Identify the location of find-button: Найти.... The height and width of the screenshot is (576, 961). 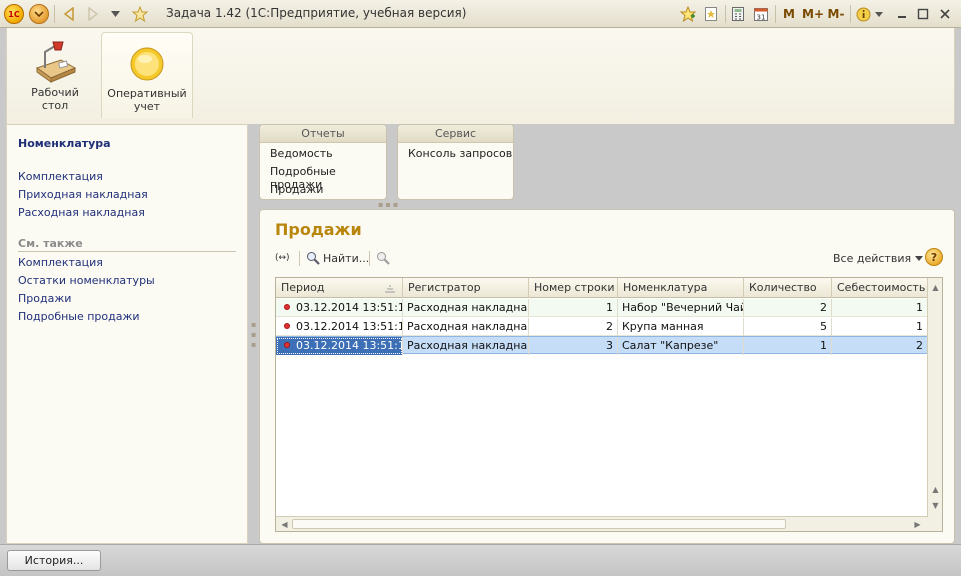
(337, 258).